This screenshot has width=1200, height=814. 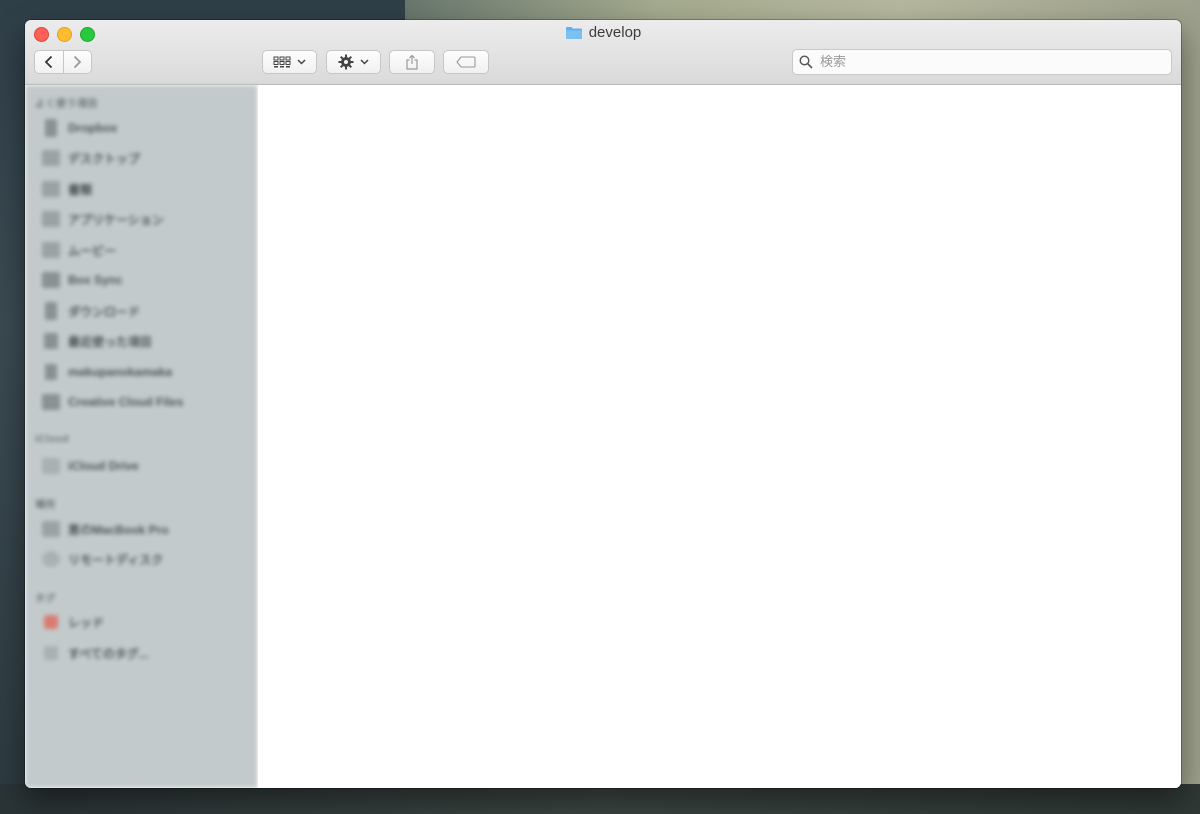 I want to click on box-sync-icon, so click(x=51, y=280).